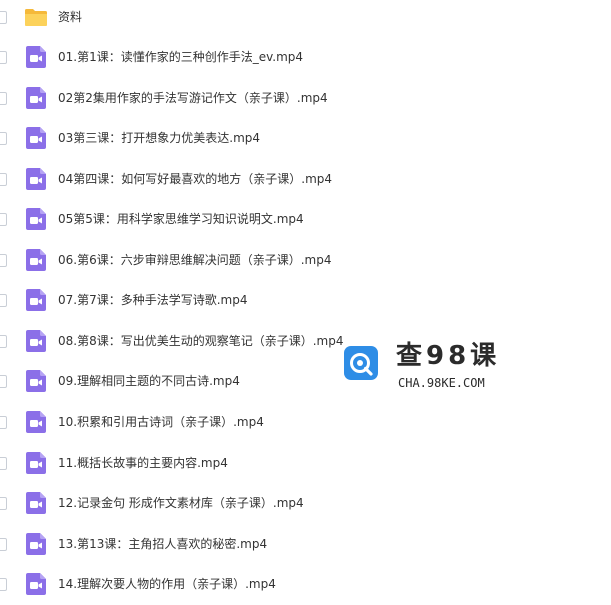  Describe the element at coordinates (448, 356) in the screenshot. I see `watermark-title: 查98课` at that location.